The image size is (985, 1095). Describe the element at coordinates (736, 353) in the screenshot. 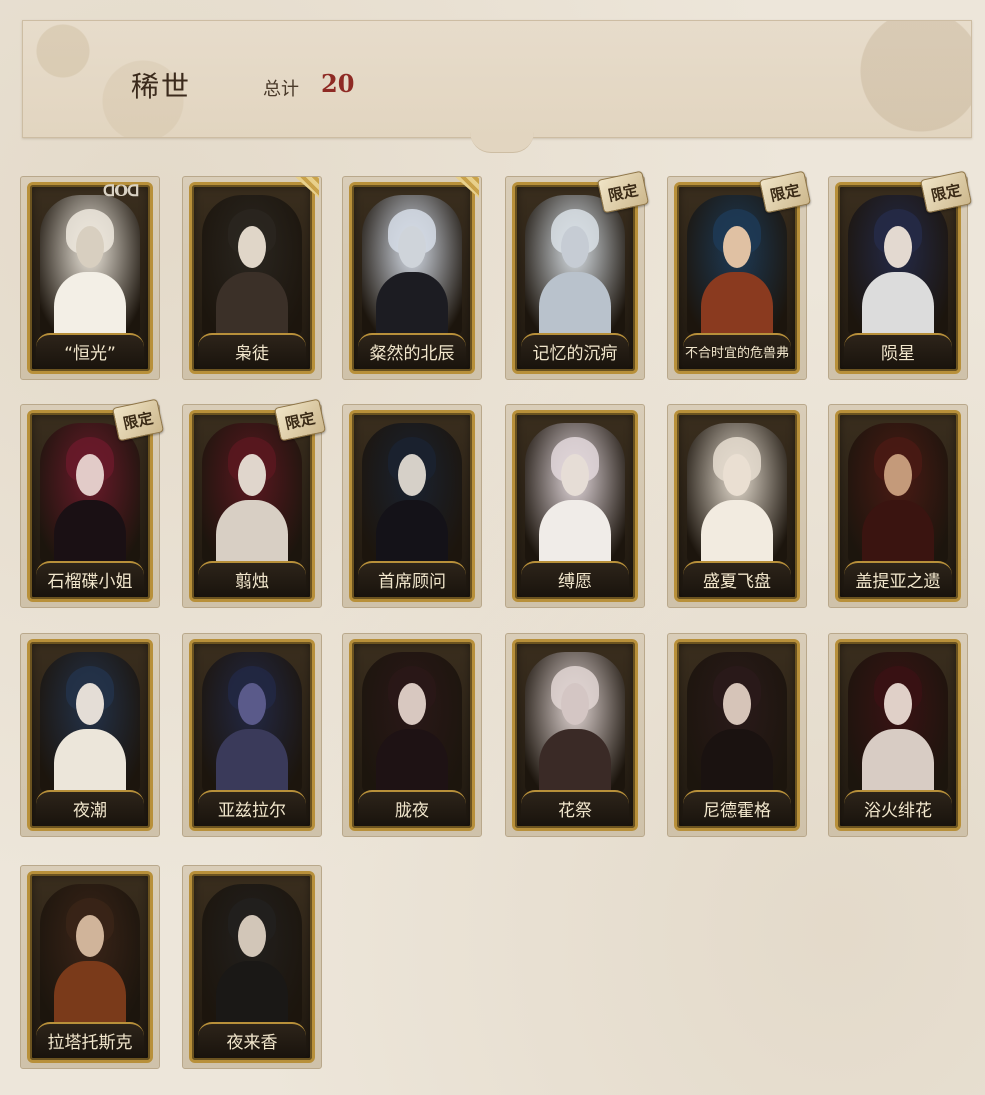

I see `costume-name: 不合时宜的危兽弗` at that location.